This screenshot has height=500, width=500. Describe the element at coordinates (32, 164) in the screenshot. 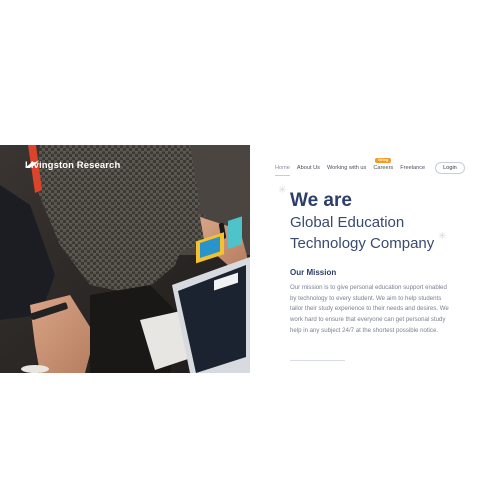

I see `bird-icon` at that location.